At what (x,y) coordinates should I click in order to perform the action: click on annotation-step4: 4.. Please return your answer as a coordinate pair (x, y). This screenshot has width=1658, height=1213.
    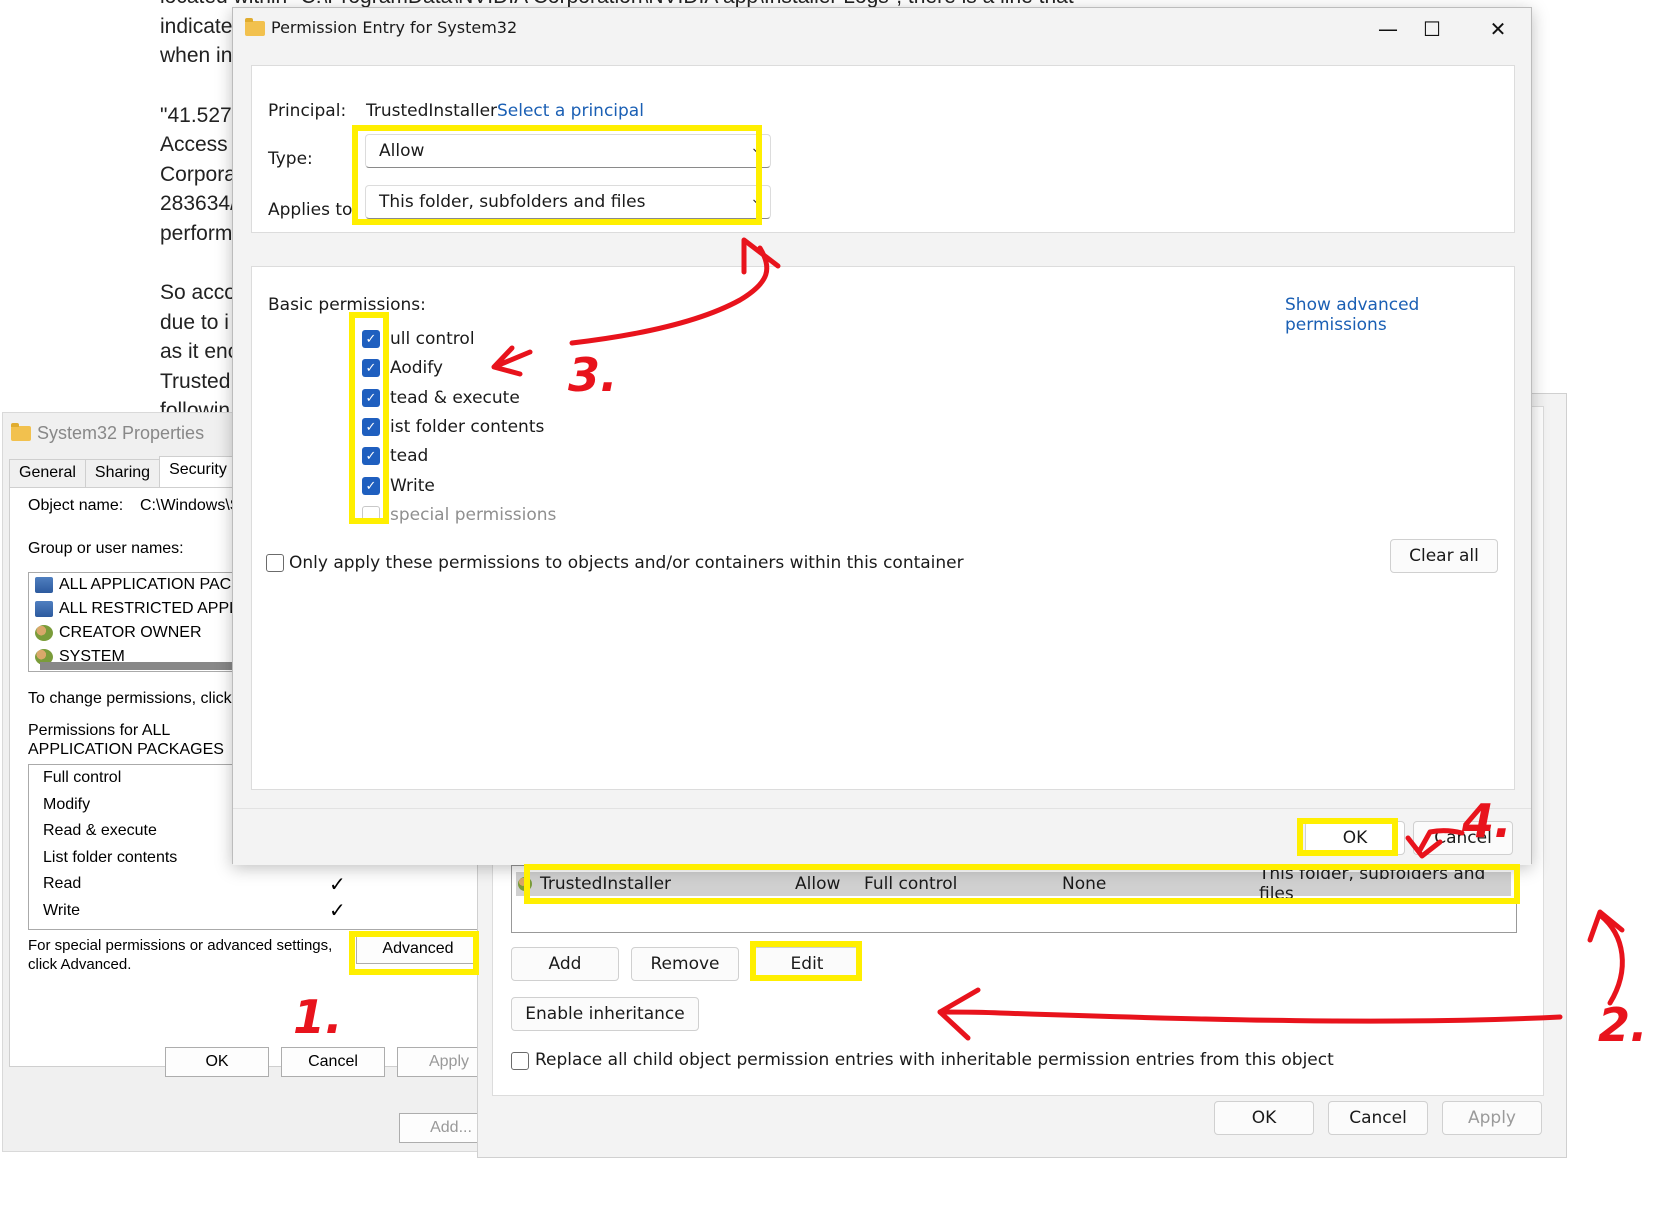
    Looking at the image, I should click on (1487, 821).